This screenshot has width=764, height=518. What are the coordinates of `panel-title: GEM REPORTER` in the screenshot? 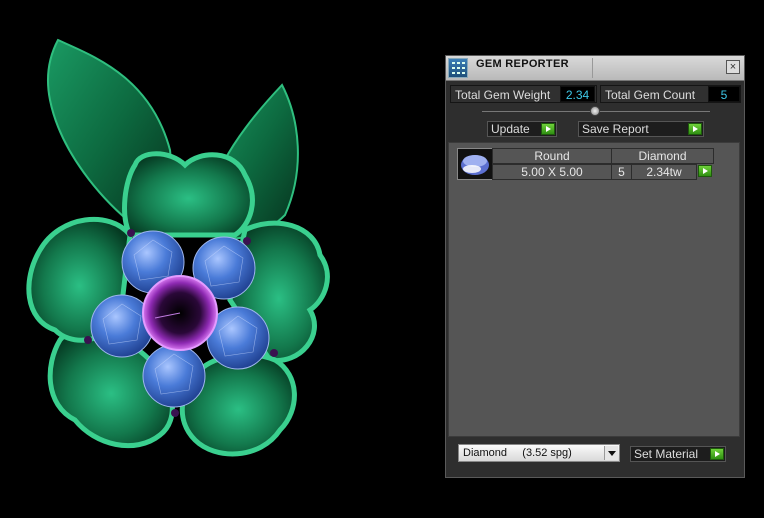 It's located at (522, 64).